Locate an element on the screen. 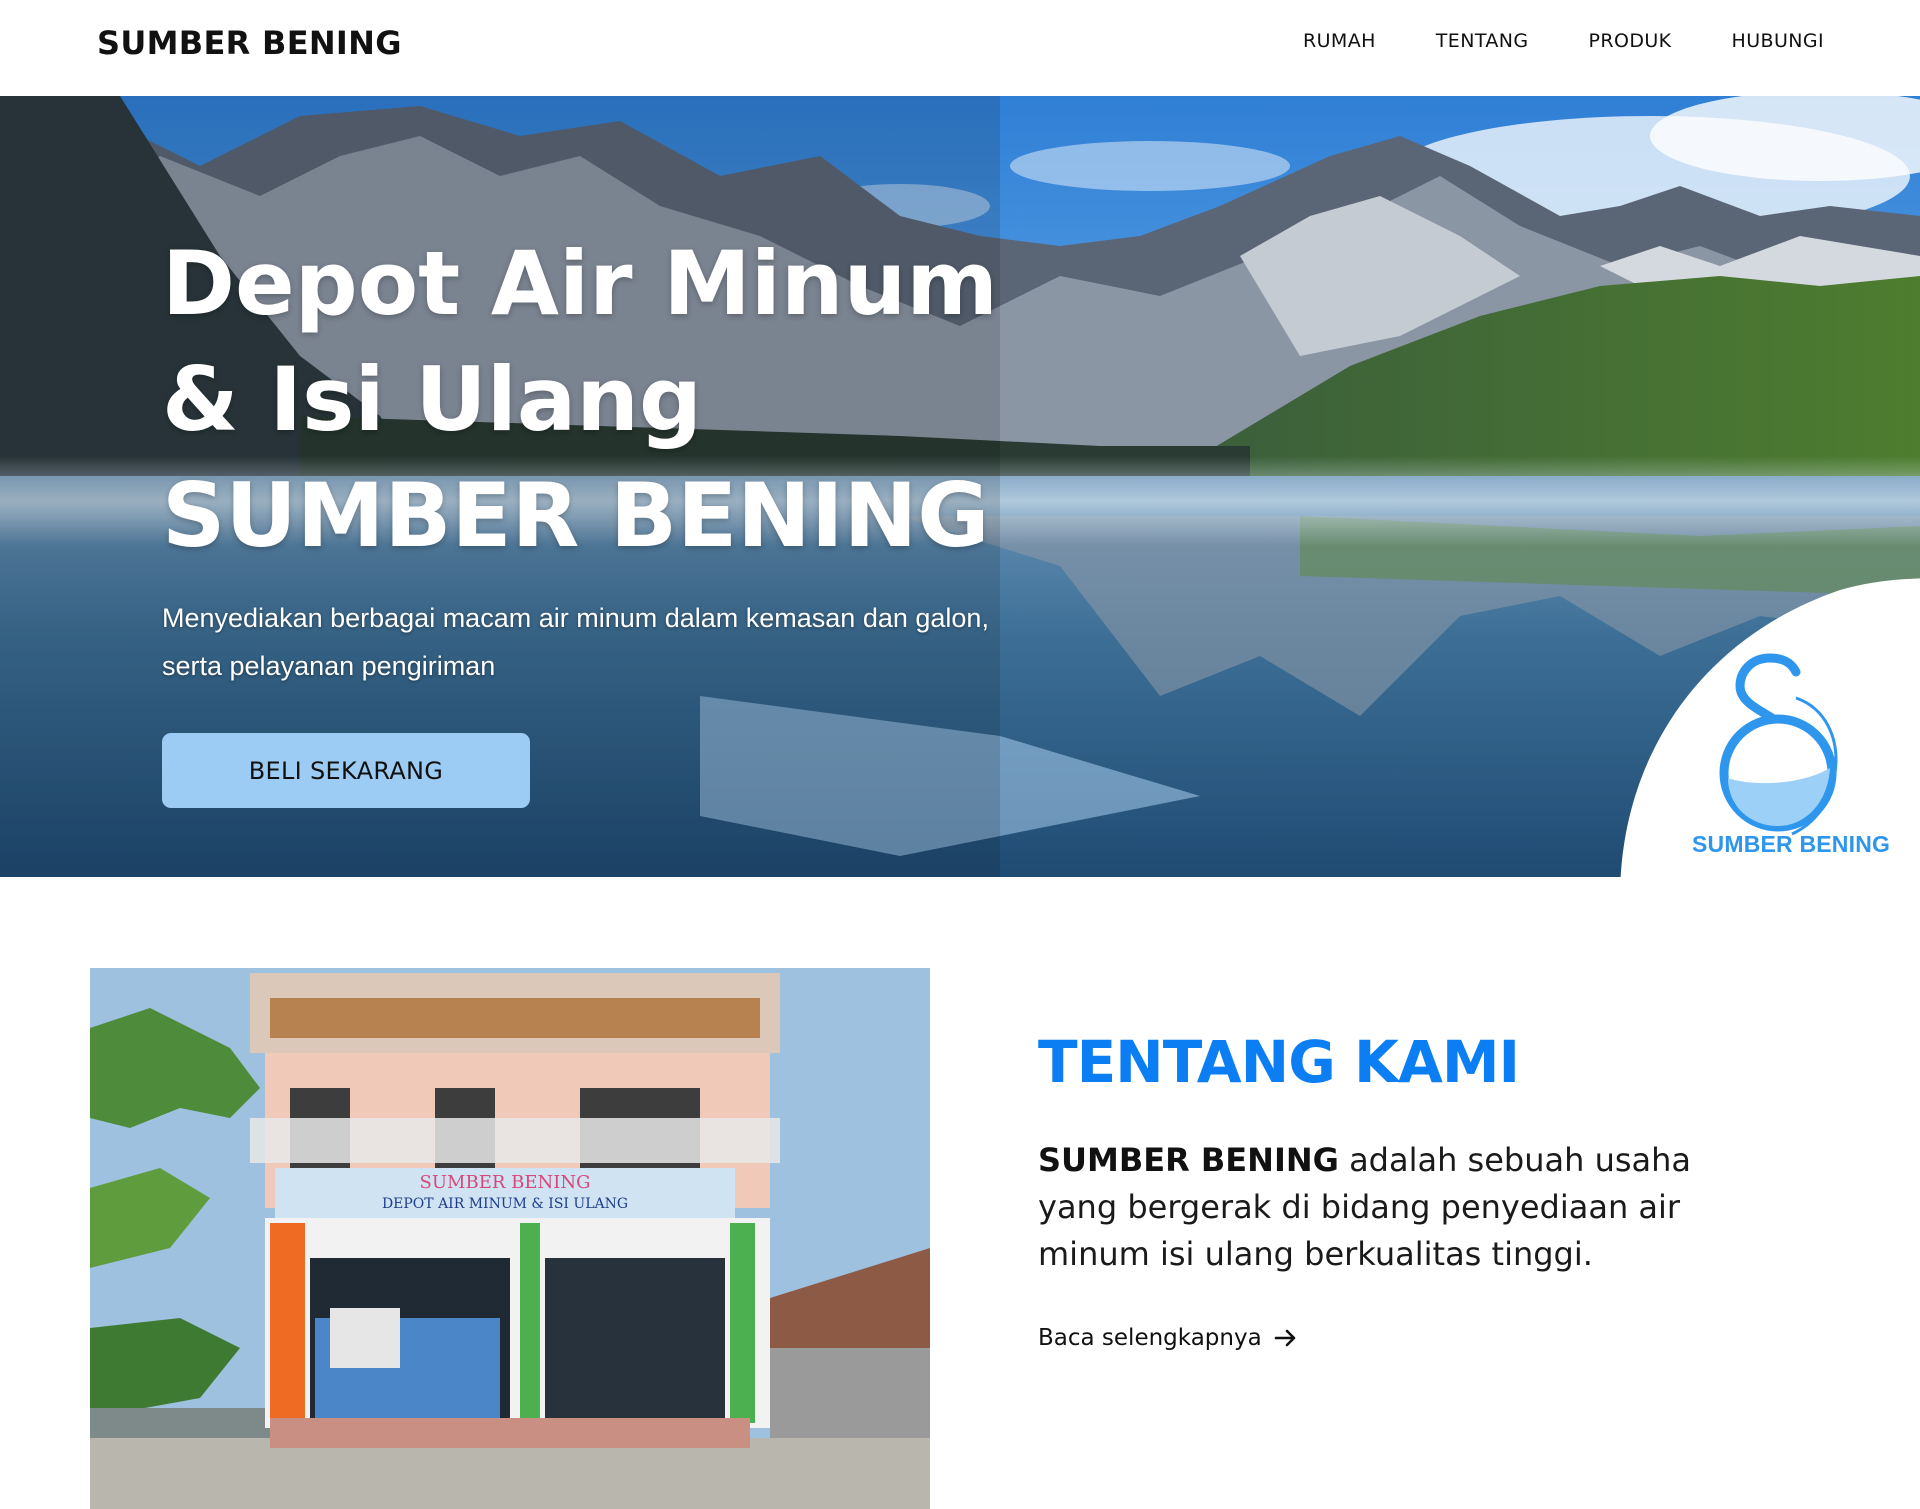 The image size is (1920, 1509). buy-now-label: BELI SEKARANG is located at coordinates (346, 770).